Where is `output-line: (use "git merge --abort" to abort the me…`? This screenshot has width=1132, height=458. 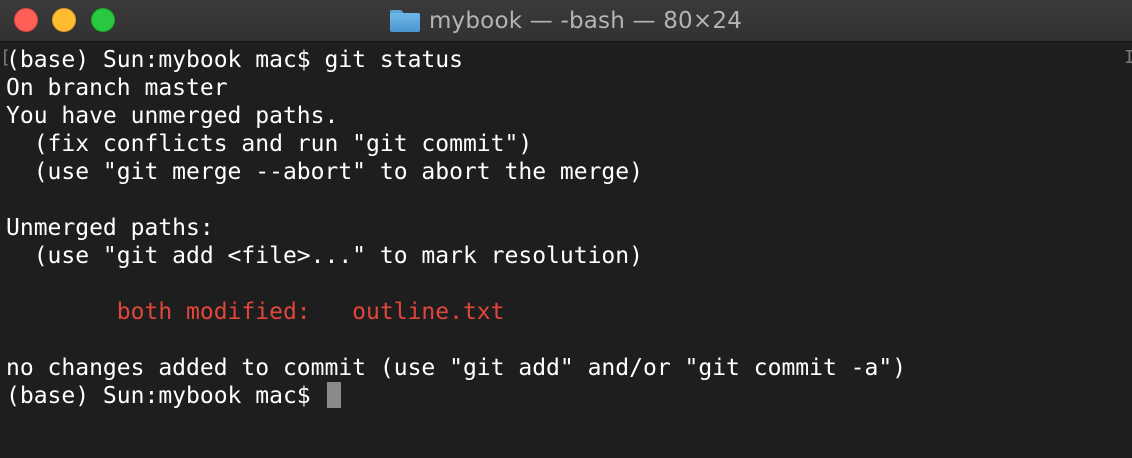
output-line: (use "git merge --abort" to abort the me… is located at coordinates (324, 172).